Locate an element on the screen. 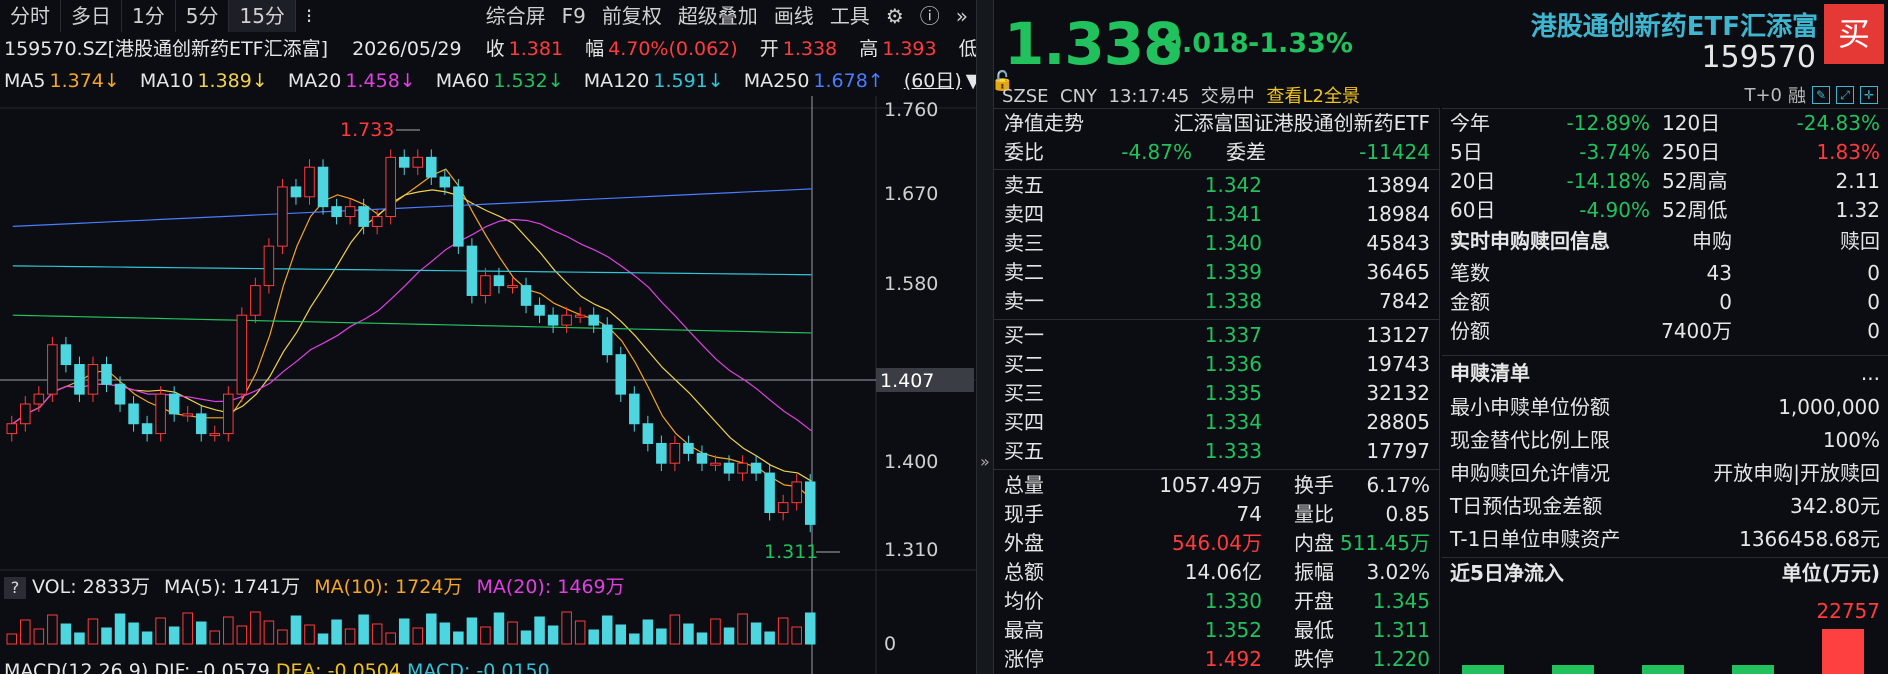 Image resolution: width=1888 pixels, height=674 pixels. vol-value: VOL: 2833万 is located at coordinates (91, 587).